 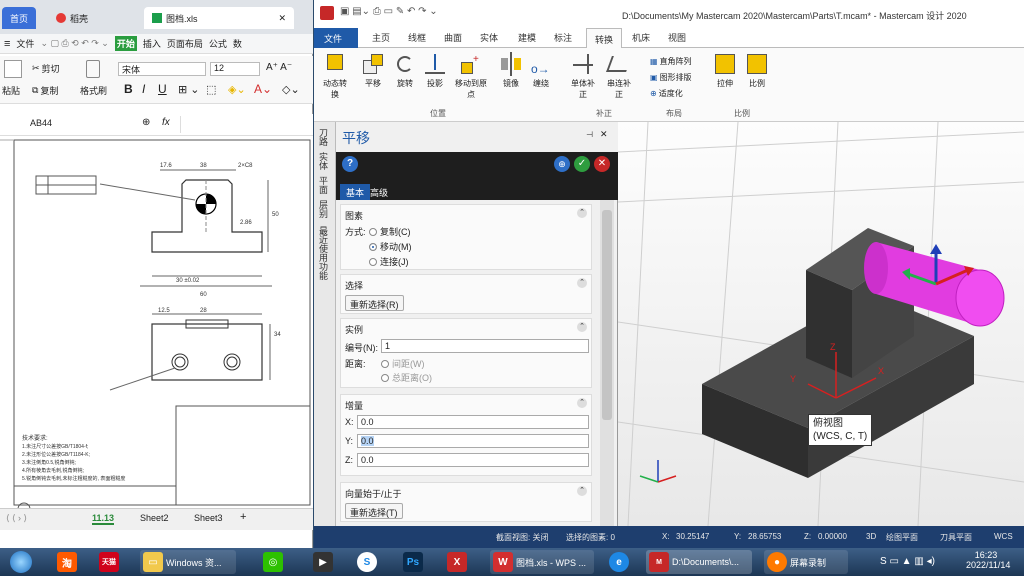 What do you see at coordinates (563, 37) in the screenshot?
I see `tab-dimension: 标注` at bounding box center [563, 37].